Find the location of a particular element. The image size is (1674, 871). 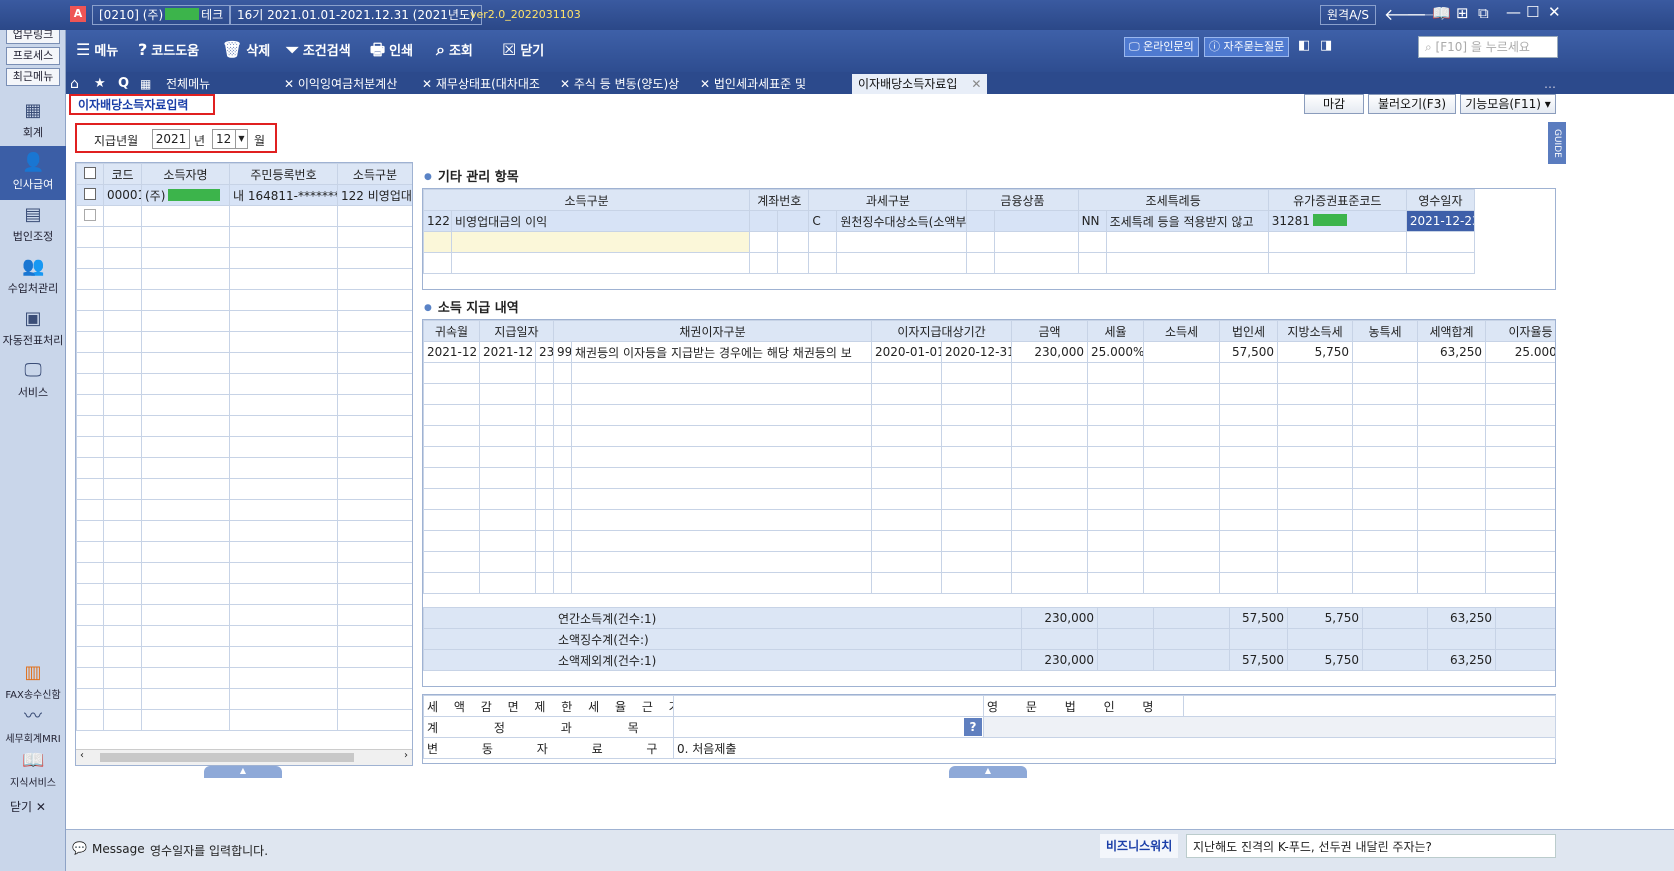

col-code: 코드 is located at coordinates (122, 174).